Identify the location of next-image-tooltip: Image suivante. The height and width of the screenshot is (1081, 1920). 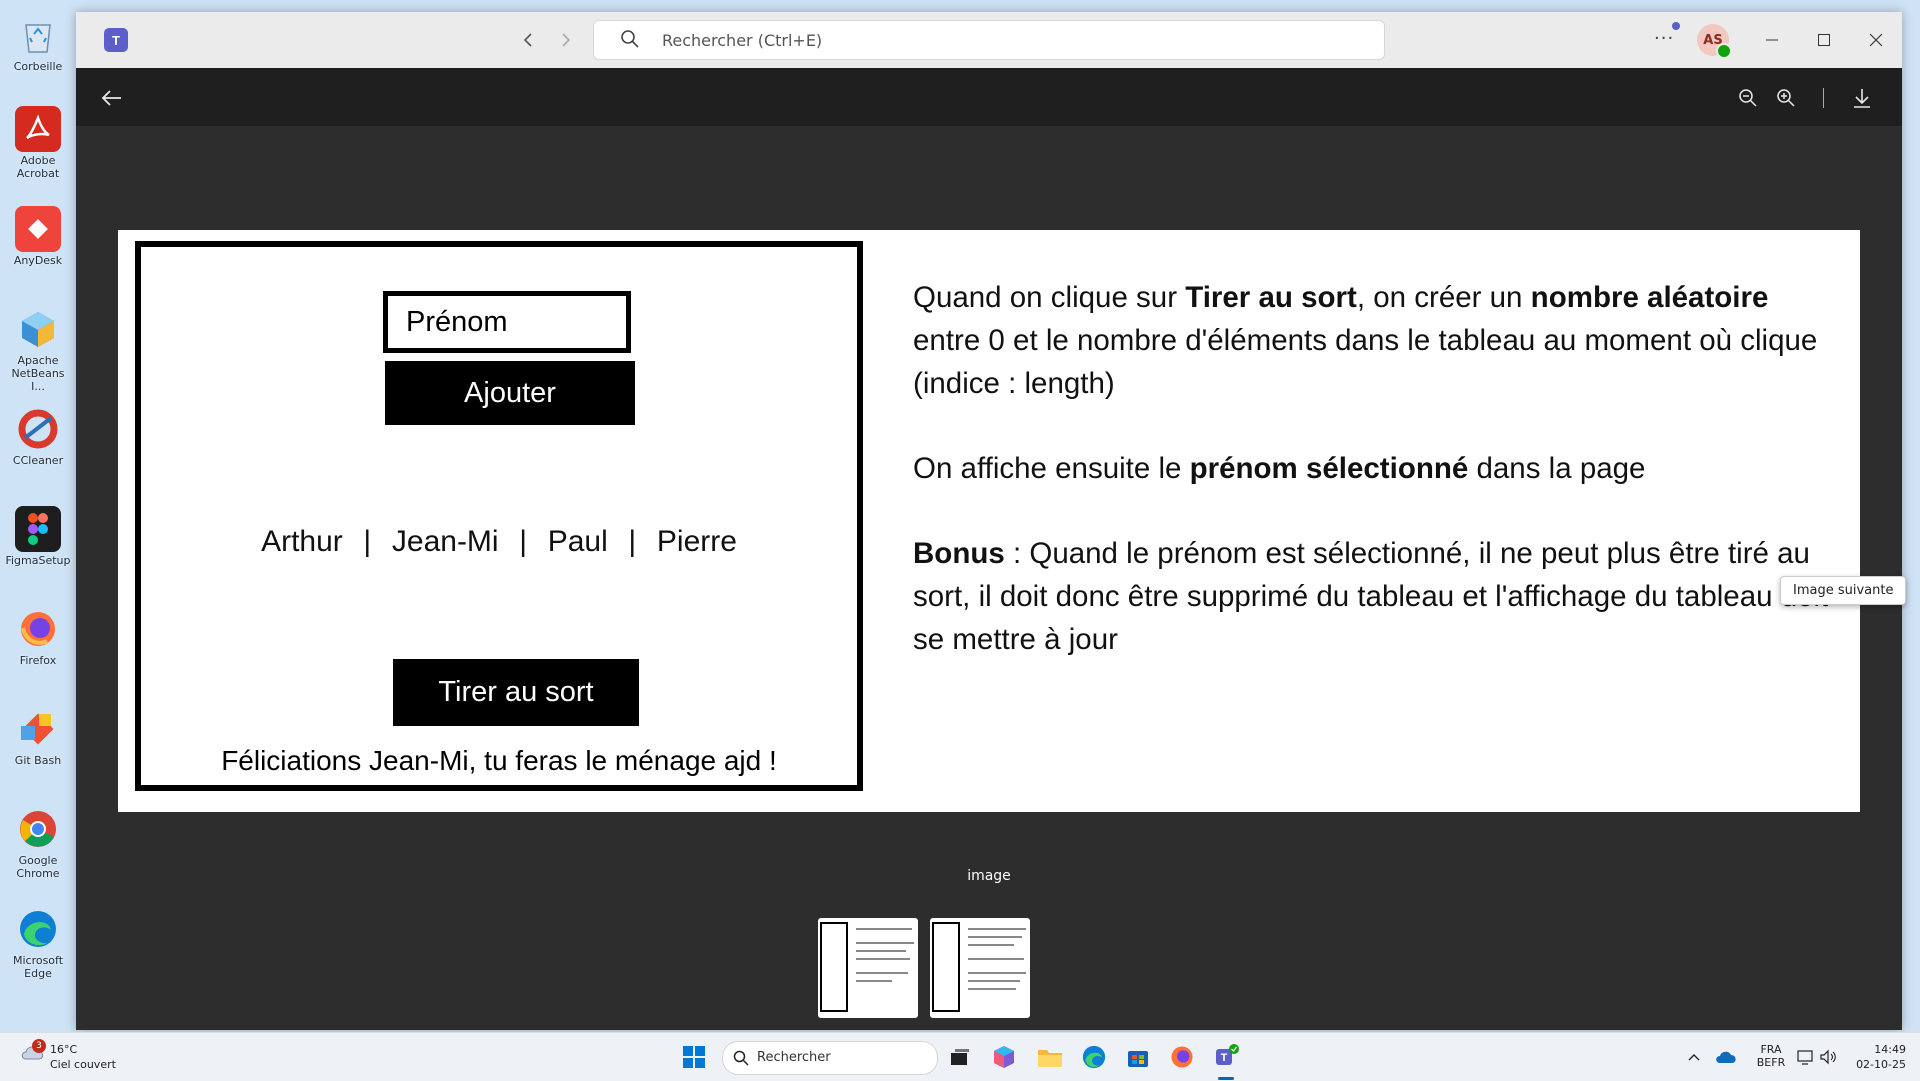
(1843, 590).